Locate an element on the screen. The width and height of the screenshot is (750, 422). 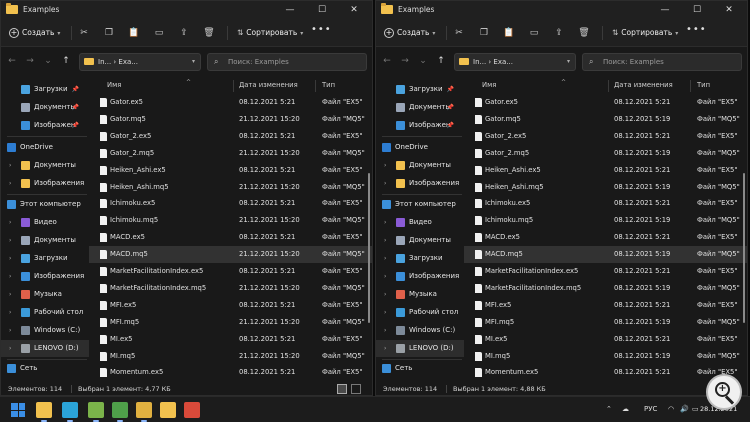
close-button: ✕ is located at coordinates (354, 10).